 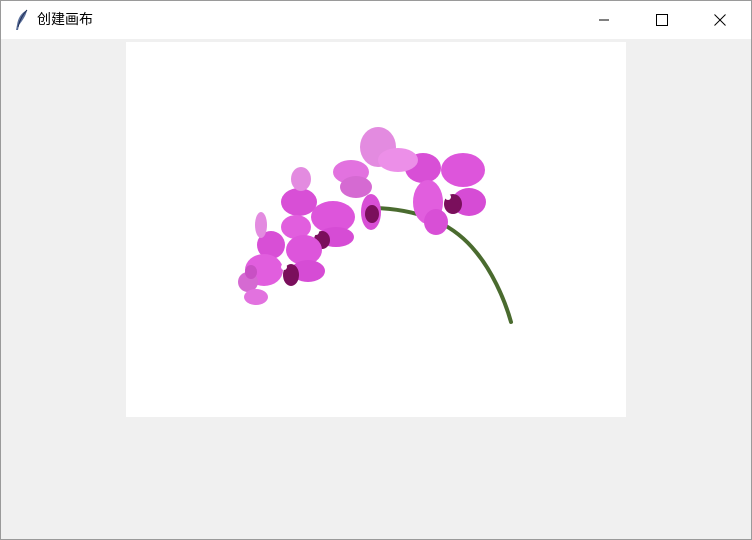 I want to click on title-bar: 创建画布, so click(x=376, y=20).